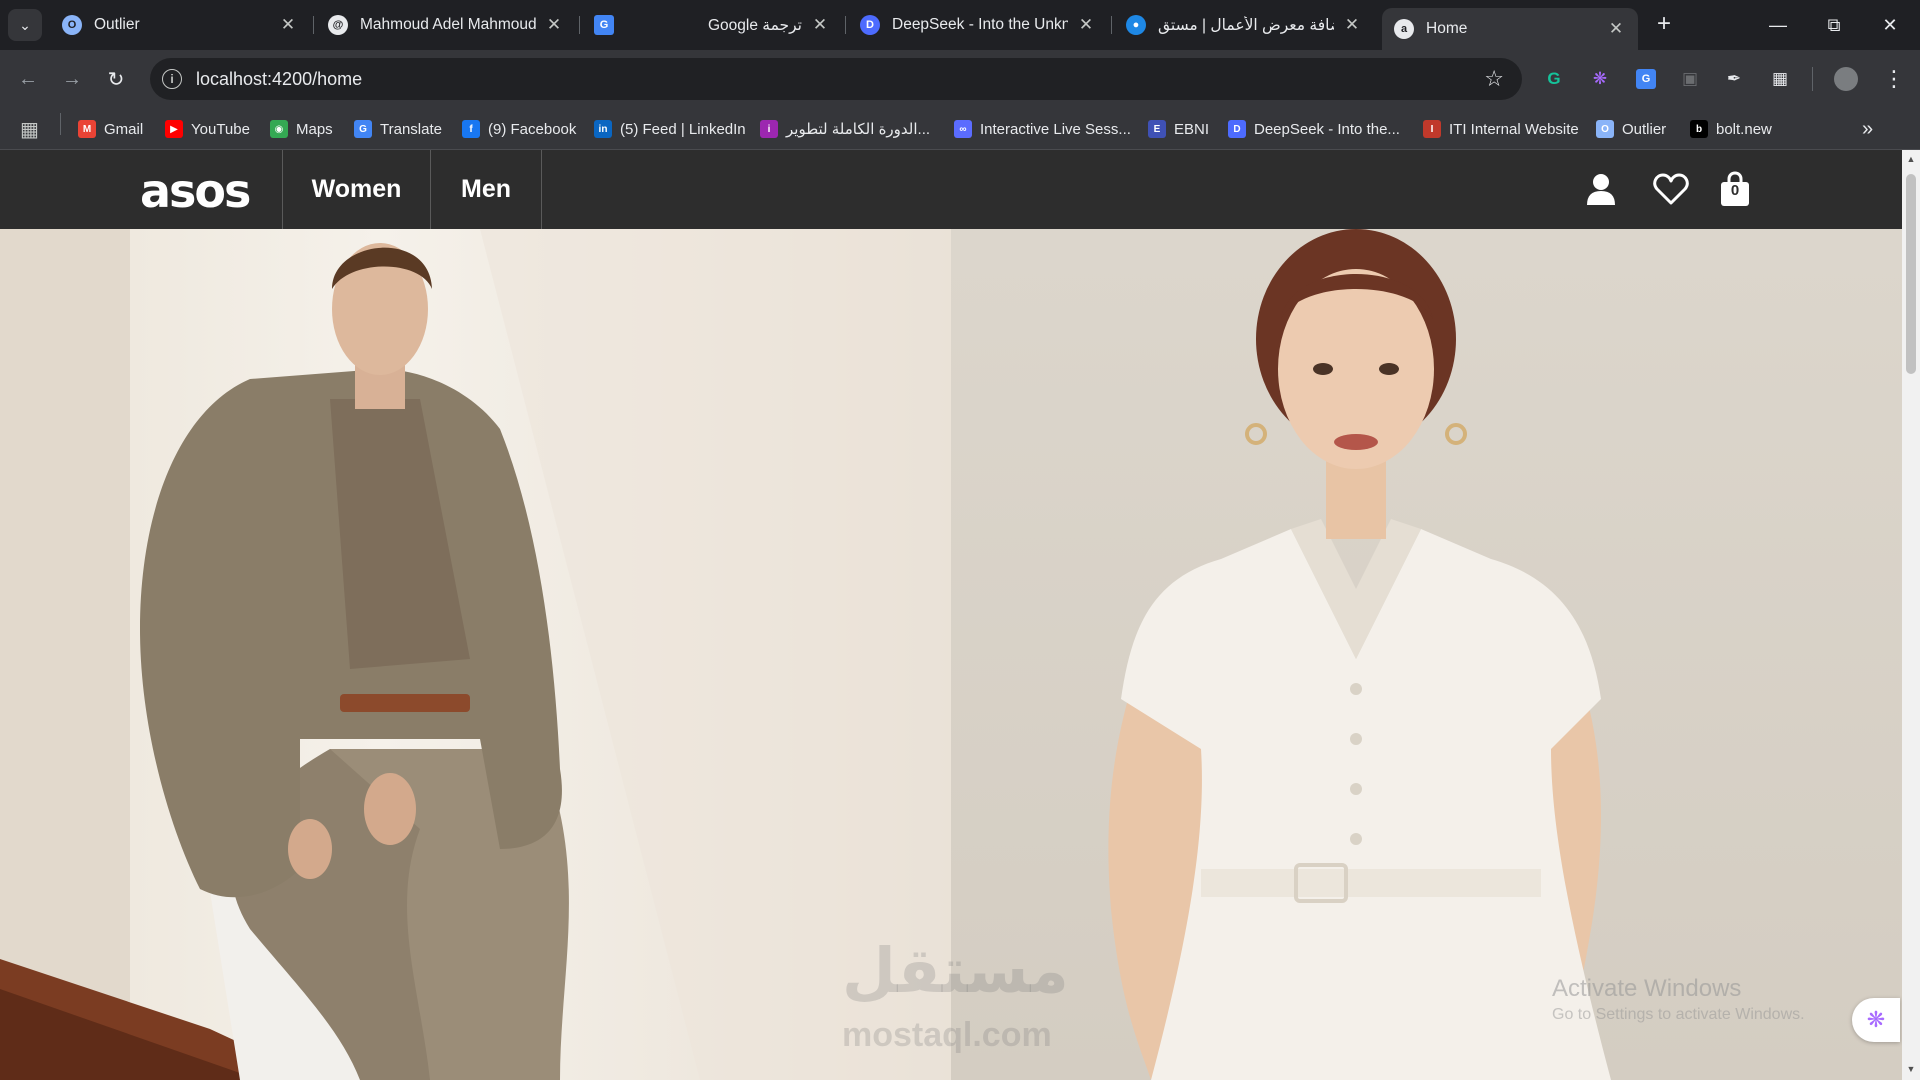 Image resolution: width=1920 pixels, height=1080 pixels. What do you see at coordinates (72, 25) in the screenshot?
I see `outlier-icon: O` at bounding box center [72, 25].